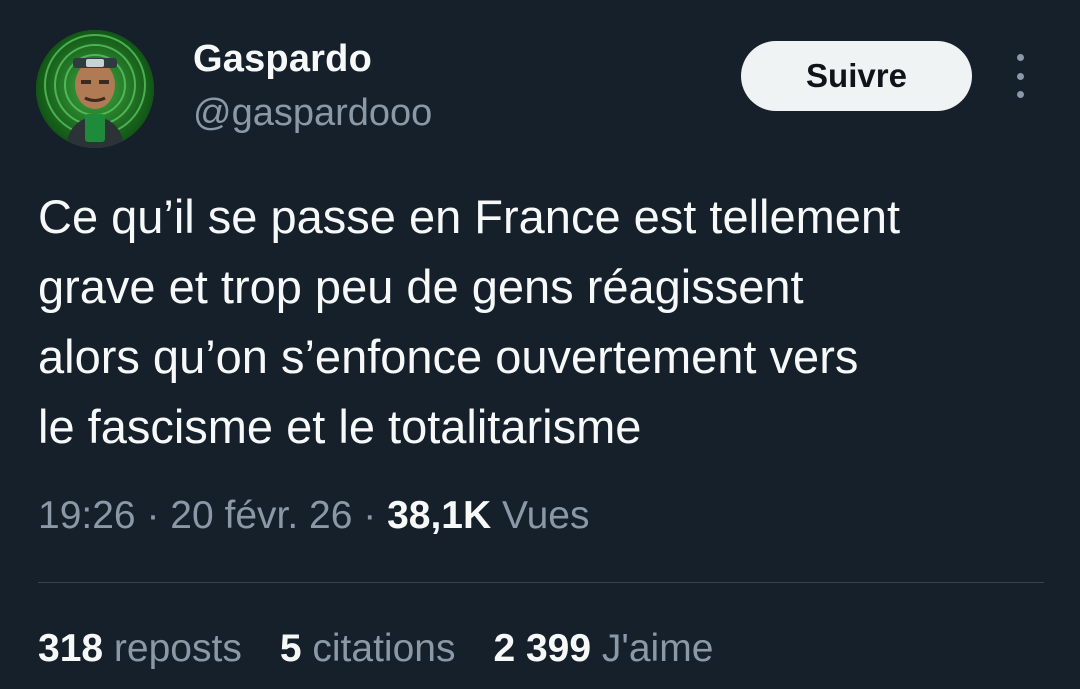 The height and width of the screenshot is (689, 1080). I want to click on display-name: Gaspardo, so click(282, 59).